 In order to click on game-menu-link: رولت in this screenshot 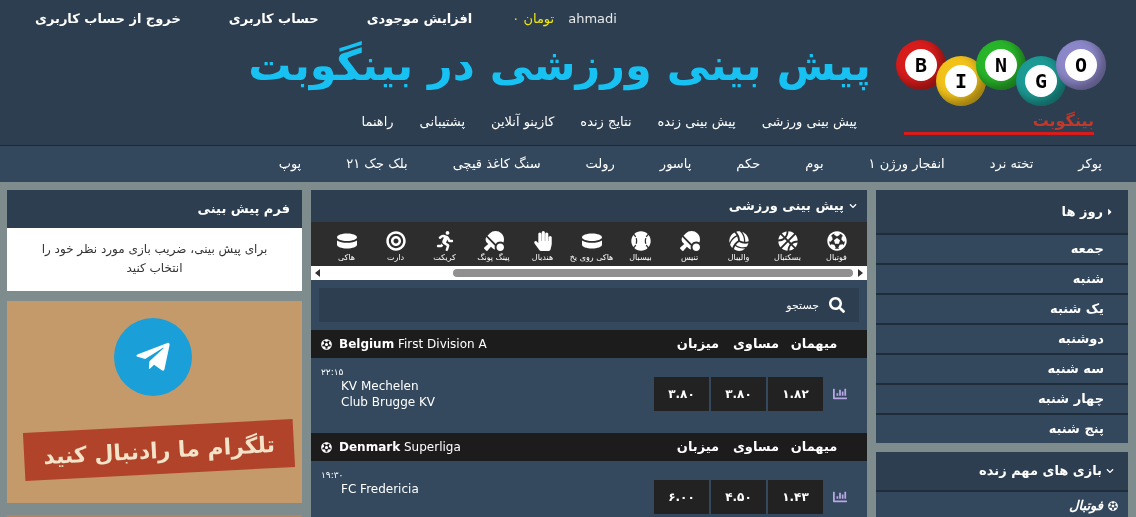, I will do `click(600, 164)`.